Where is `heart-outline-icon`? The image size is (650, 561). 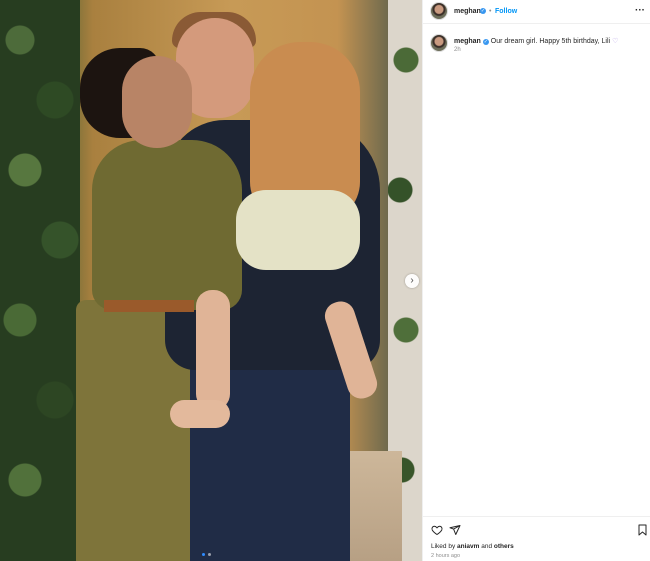 heart-outline-icon is located at coordinates (437, 530).